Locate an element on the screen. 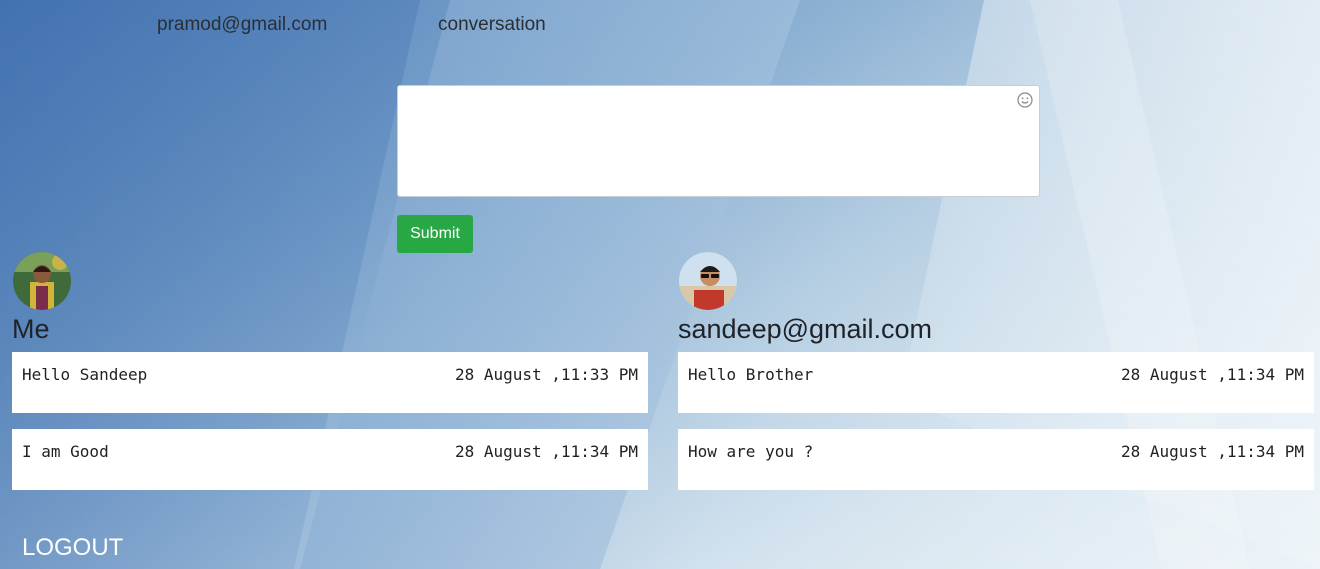  message-input is located at coordinates (718, 141).